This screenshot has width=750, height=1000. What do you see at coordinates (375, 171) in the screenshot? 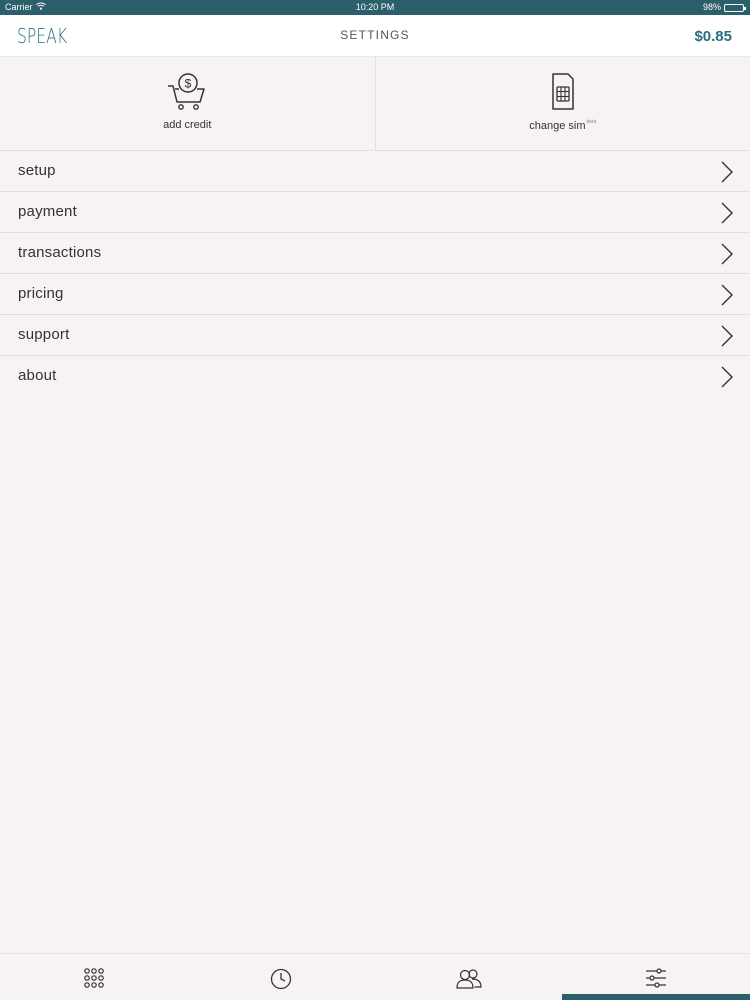
I see `menu-item-setup: setup` at bounding box center [375, 171].